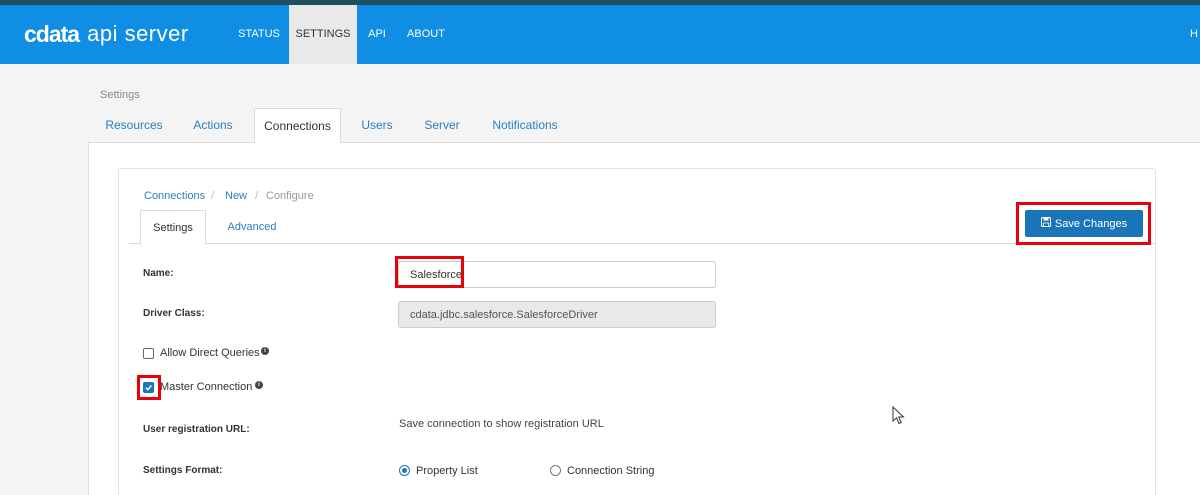 Image resolution: width=1200 pixels, height=495 pixels. I want to click on tab-notifications: Notifications, so click(525, 125).